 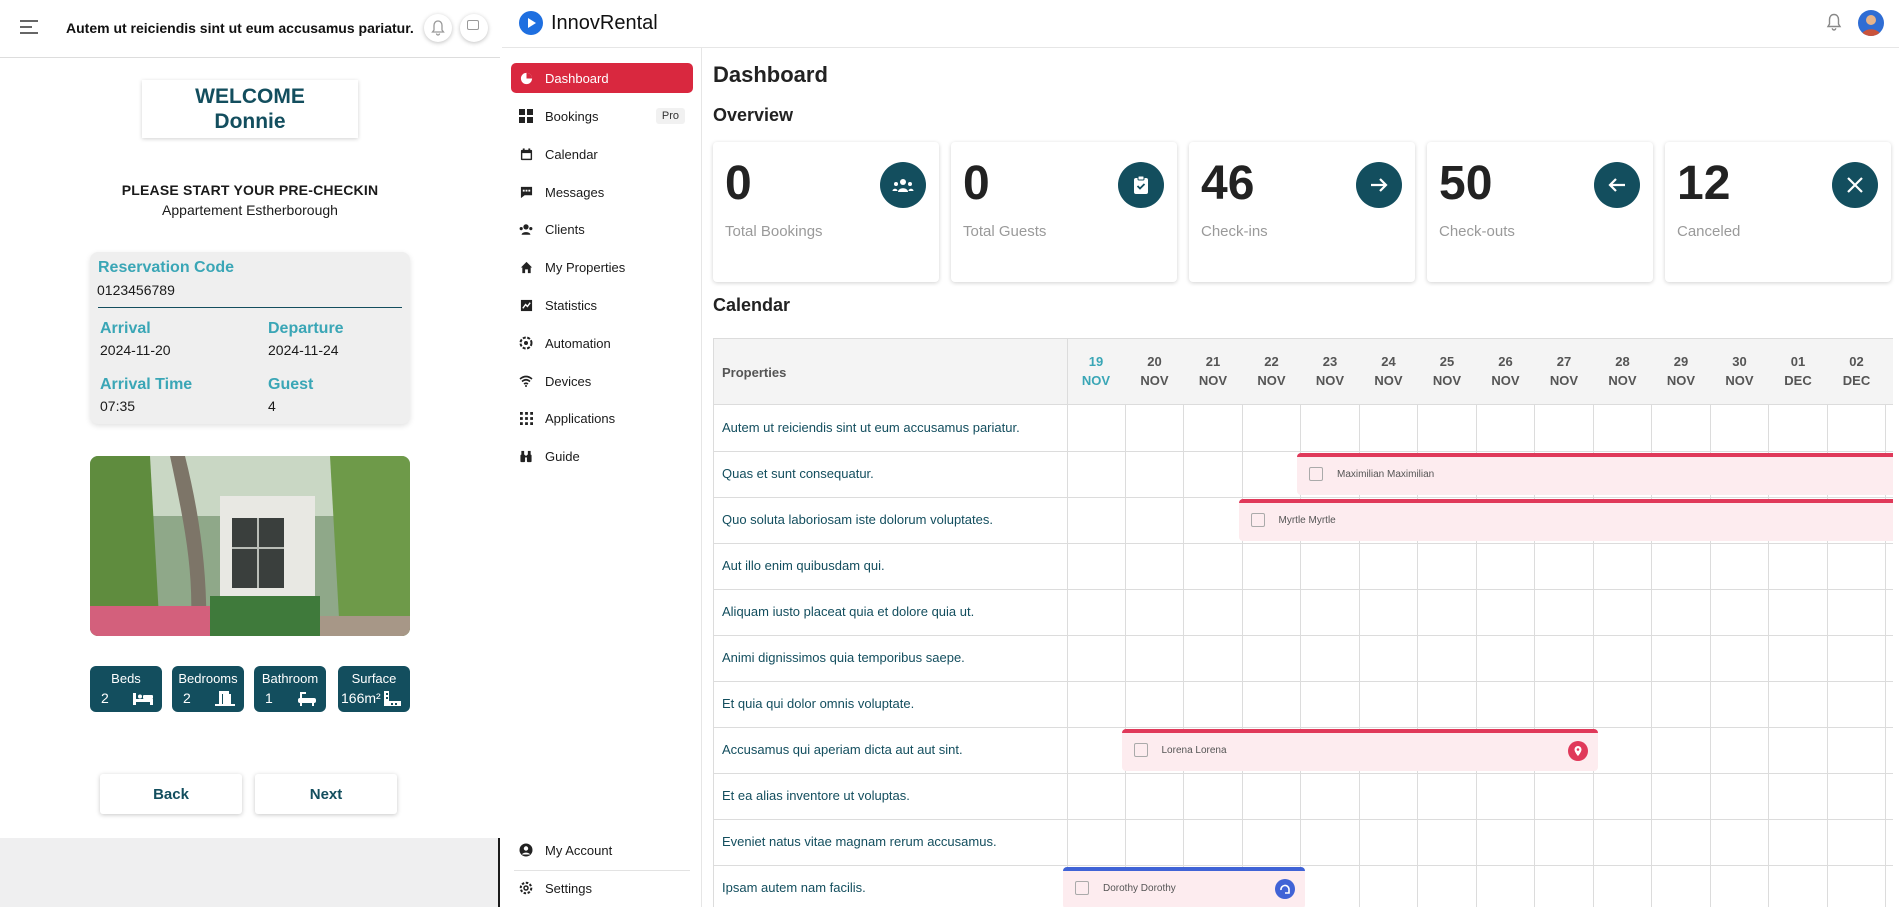 I want to click on sidebar-item-label: My Account, so click(x=579, y=850).